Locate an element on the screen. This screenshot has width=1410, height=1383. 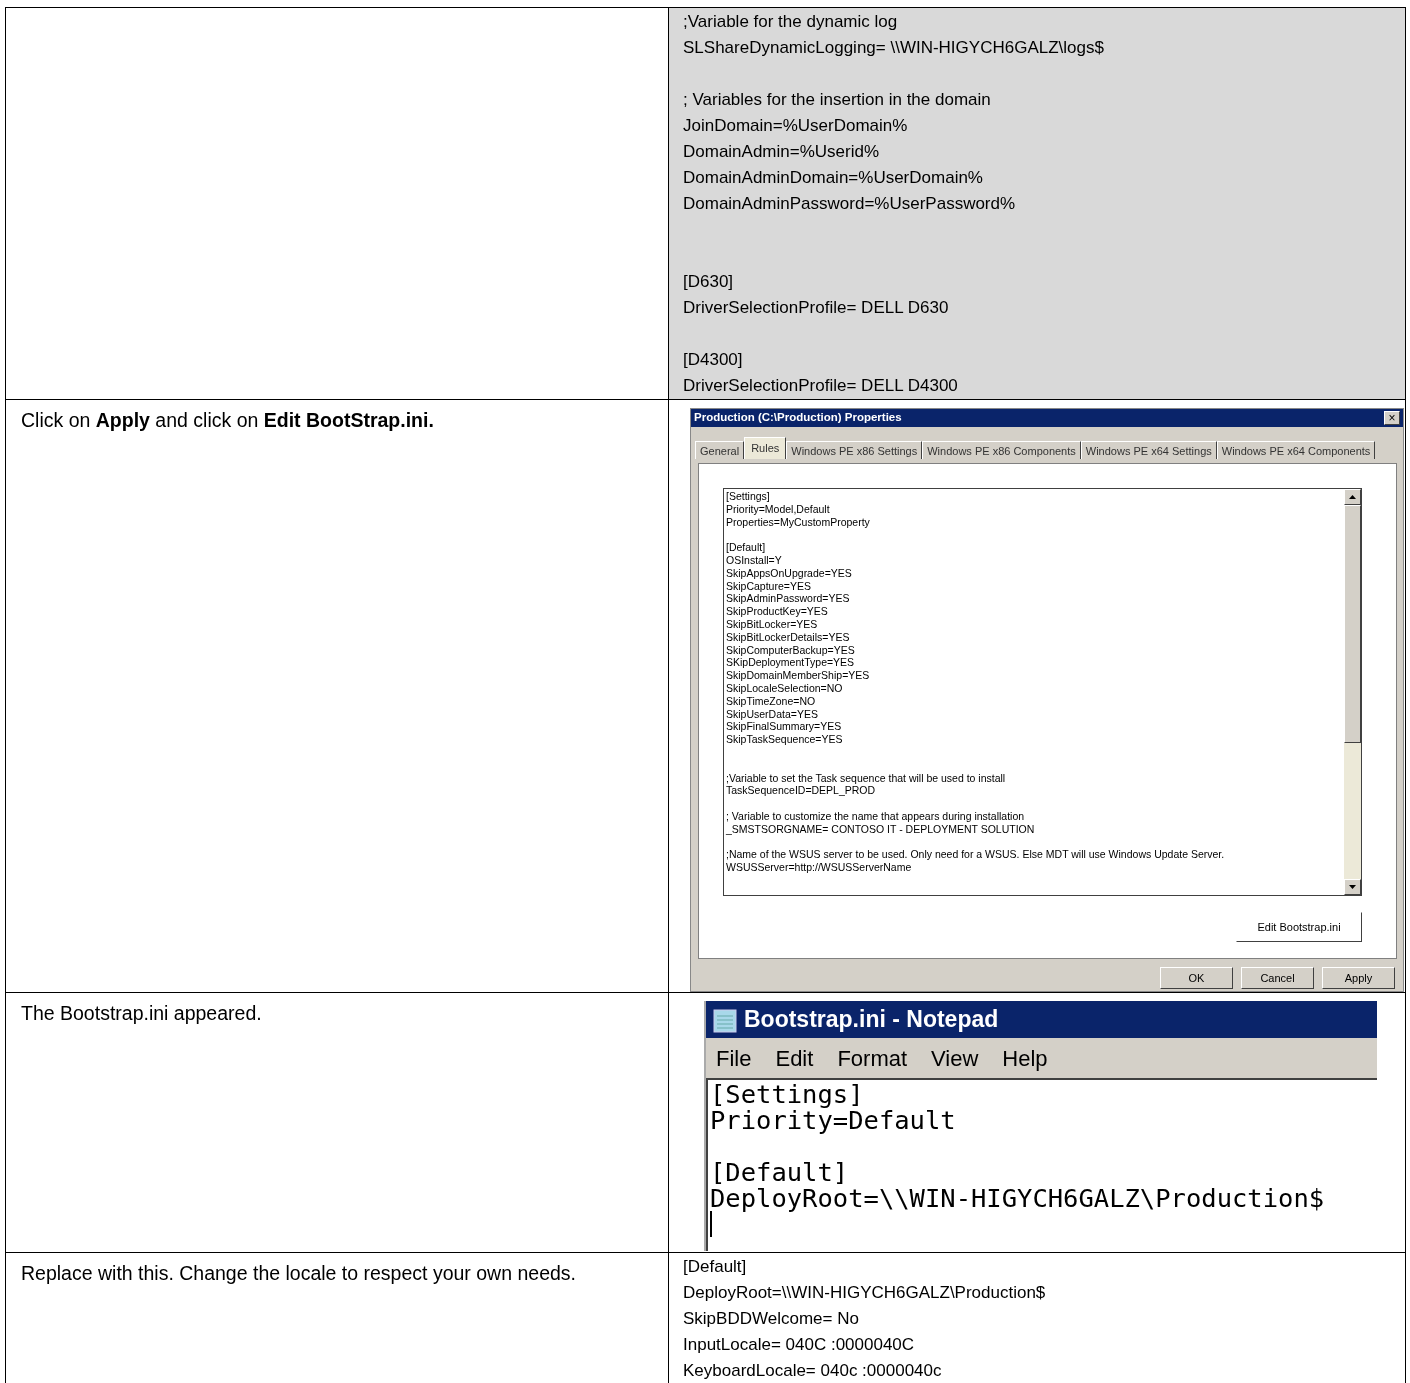
rules-line: ;Variable to set the Task sequence that will be used to install is located at coordinates (866, 777).